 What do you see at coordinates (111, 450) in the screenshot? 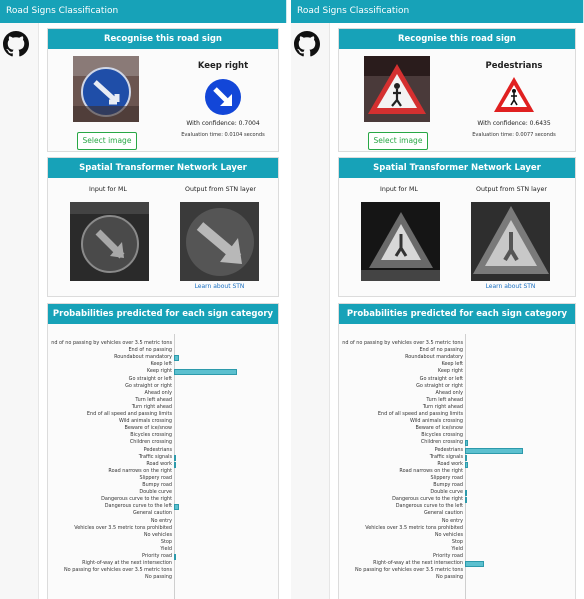
I see `chart-row: Pedestrians` at bounding box center [111, 450].